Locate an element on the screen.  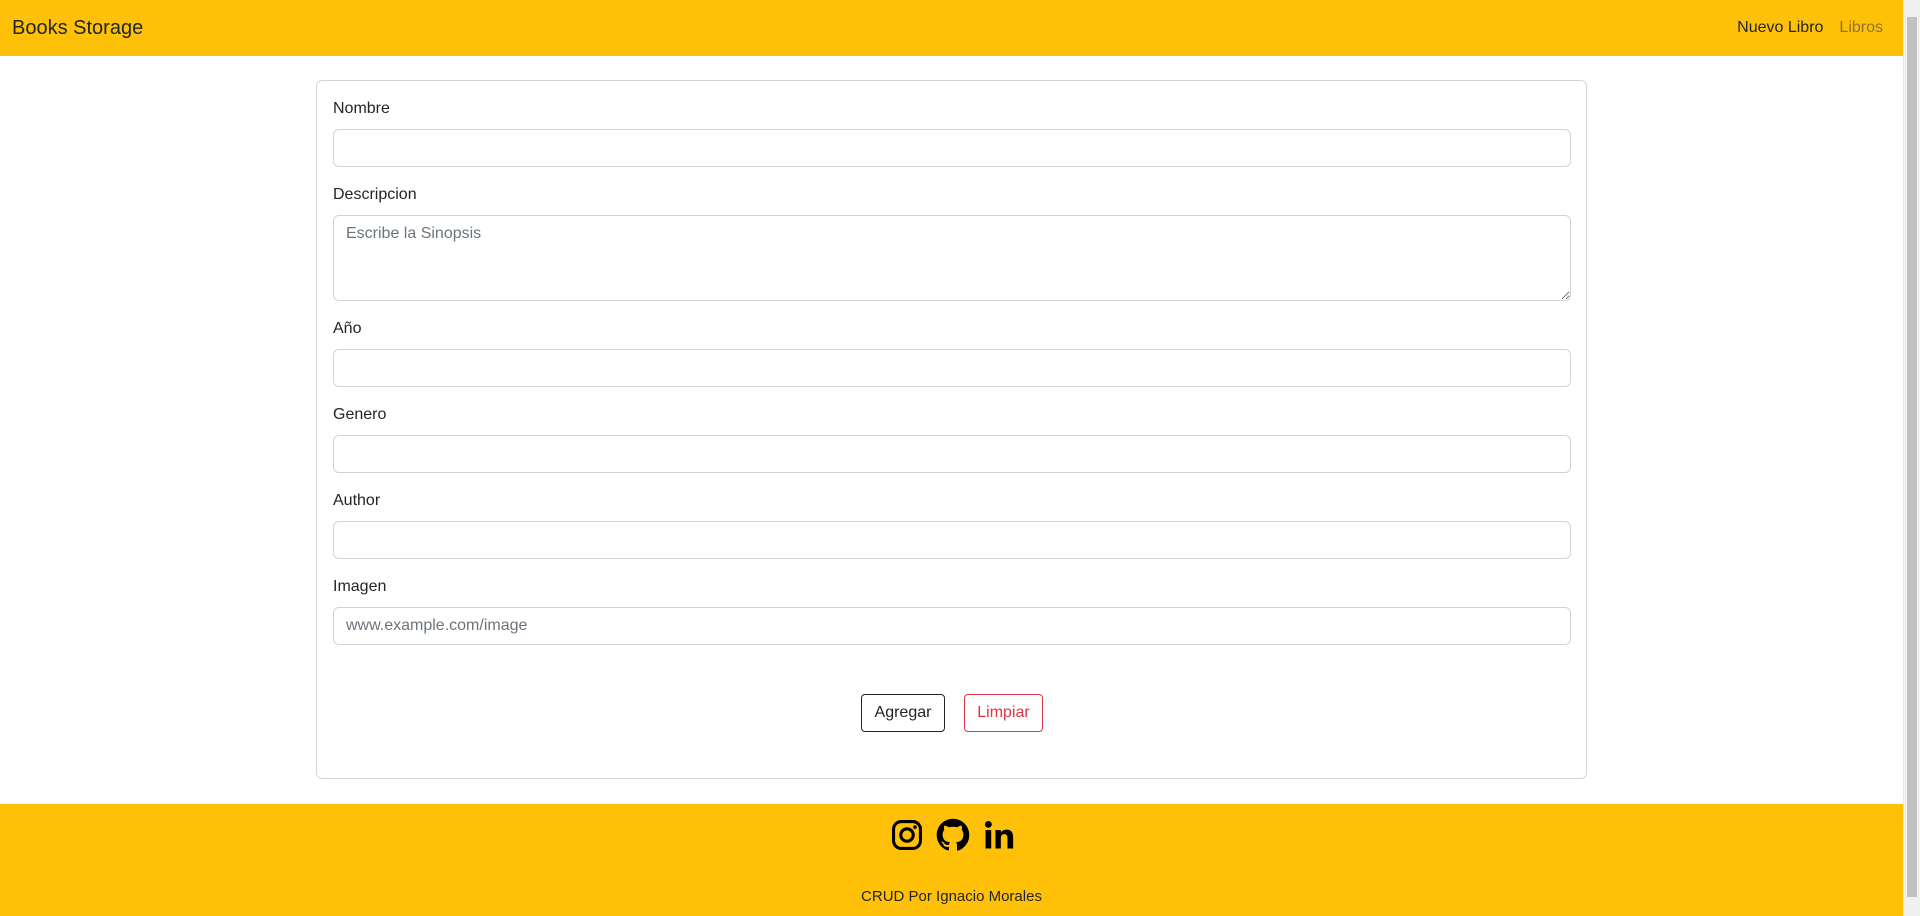
genero-label: Genero is located at coordinates (360, 414).